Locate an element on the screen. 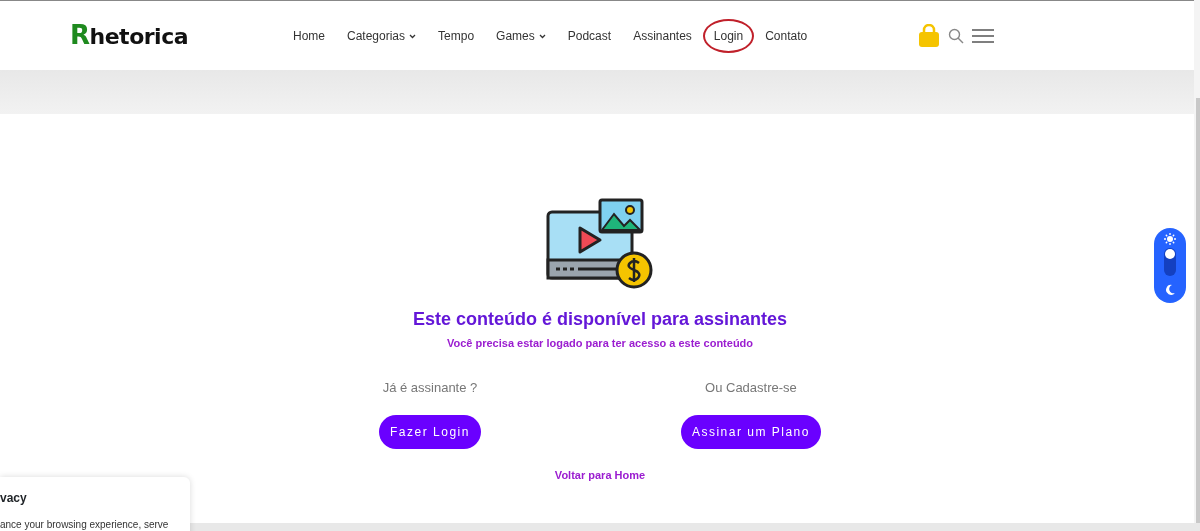 This screenshot has width=1200, height=531. nav-link: Login is located at coordinates (728, 35).